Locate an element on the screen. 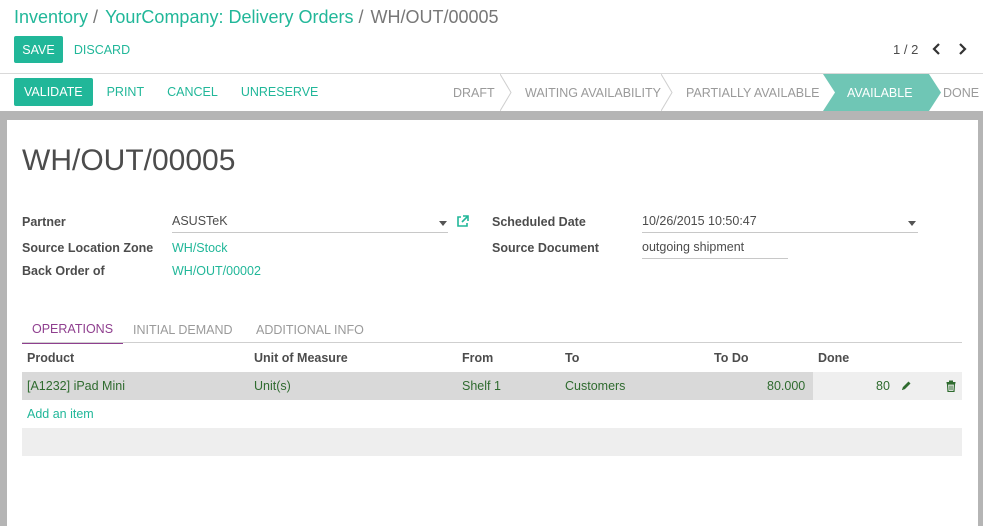 The image size is (983, 526). column-to-do: To Do is located at coordinates (731, 358).